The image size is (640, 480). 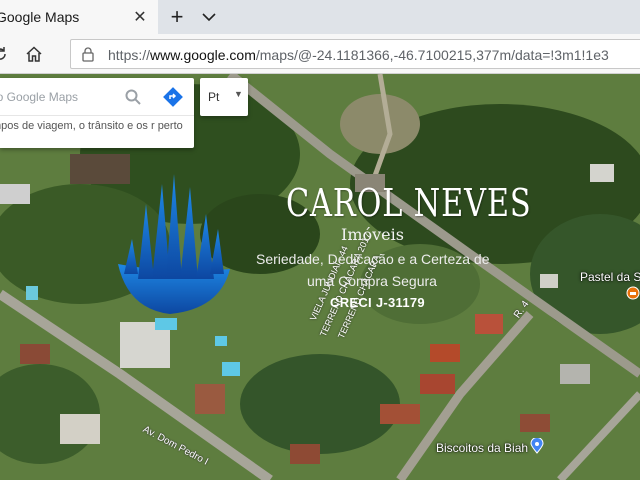 What do you see at coordinates (97, 97) in the screenshot?
I see `search-input: no Google Maps` at bounding box center [97, 97].